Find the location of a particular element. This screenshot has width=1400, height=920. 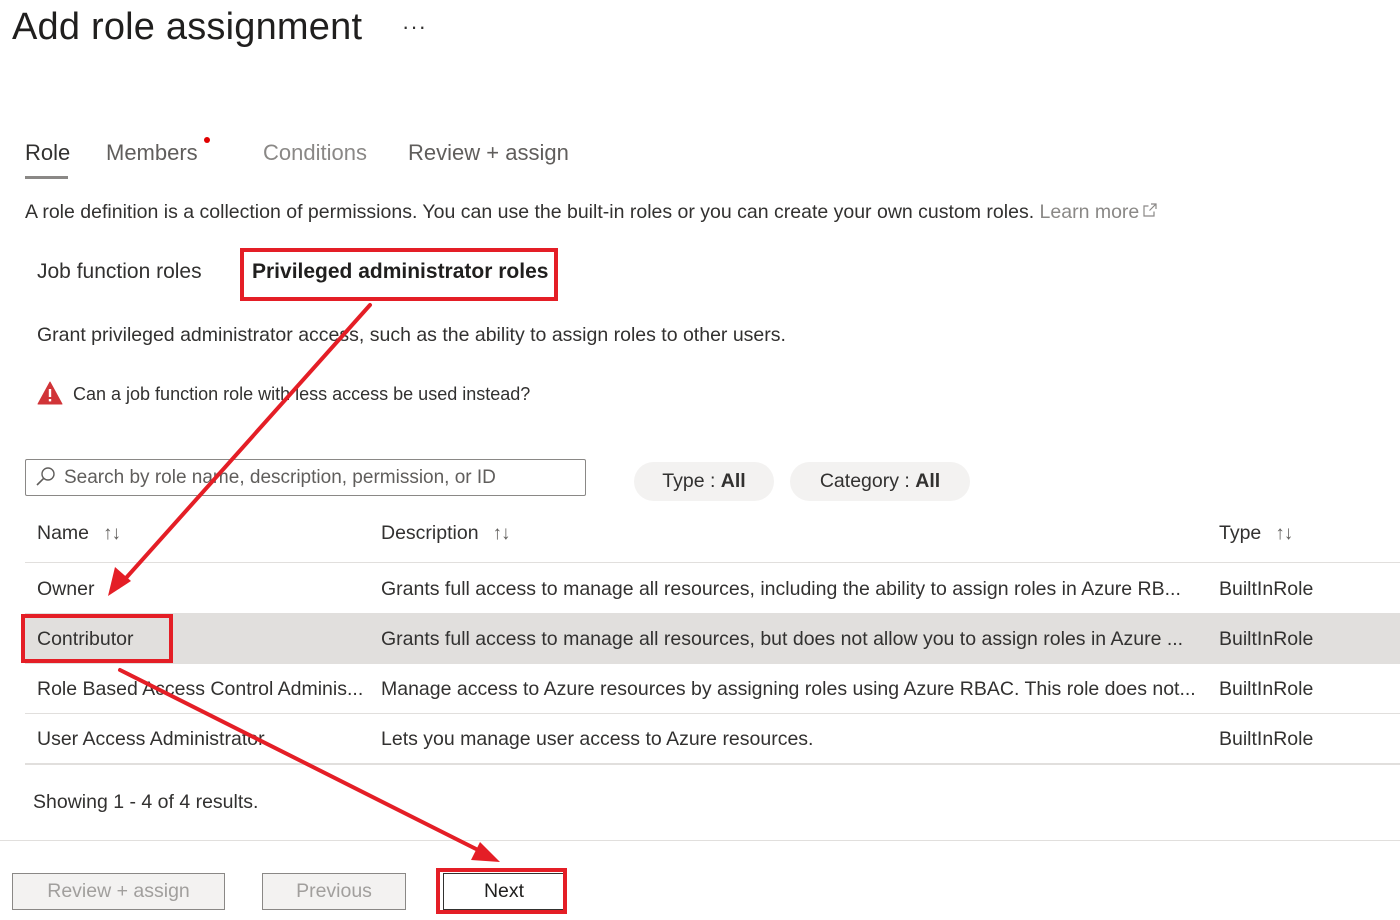

column-header-type: Type ↑↓ is located at coordinates (1256, 533).